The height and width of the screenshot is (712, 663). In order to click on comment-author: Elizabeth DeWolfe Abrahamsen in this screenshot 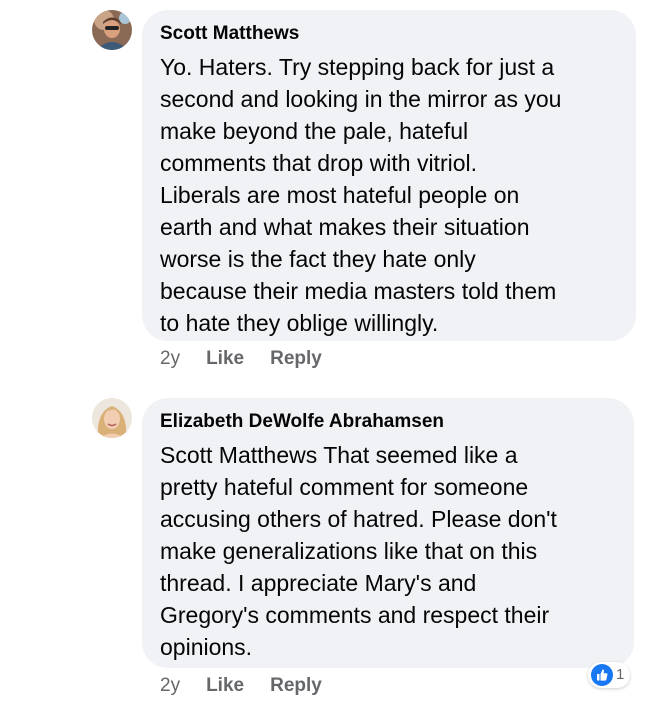, I will do `click(387, 422)`.